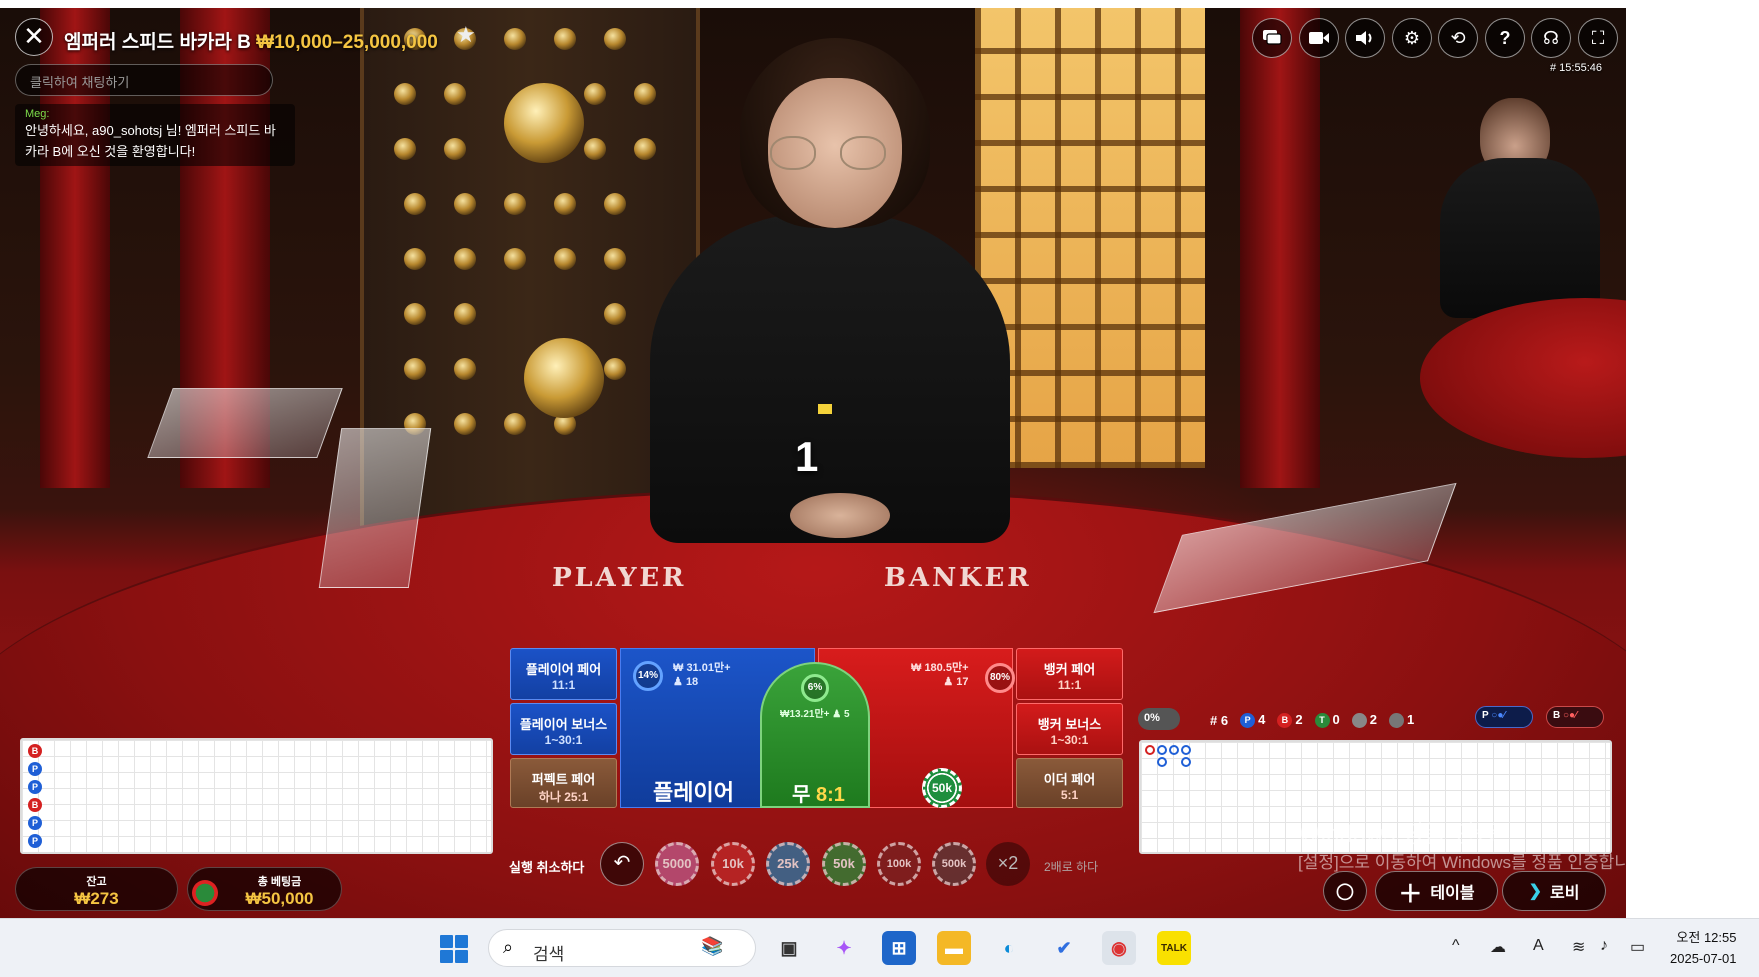 The width and height of the screenshot is (1759, 977). I want to click on banker-bonus-bet: 뱅커 보너스 1~30:1, so click(1069, 729).